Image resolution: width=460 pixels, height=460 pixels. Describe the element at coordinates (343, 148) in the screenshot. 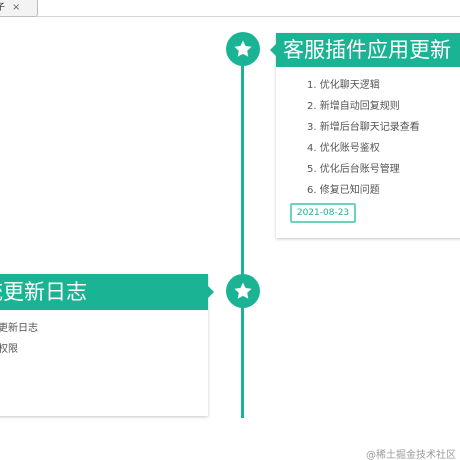

I see `list-item: 4. 优化账号鉴权` at that location.